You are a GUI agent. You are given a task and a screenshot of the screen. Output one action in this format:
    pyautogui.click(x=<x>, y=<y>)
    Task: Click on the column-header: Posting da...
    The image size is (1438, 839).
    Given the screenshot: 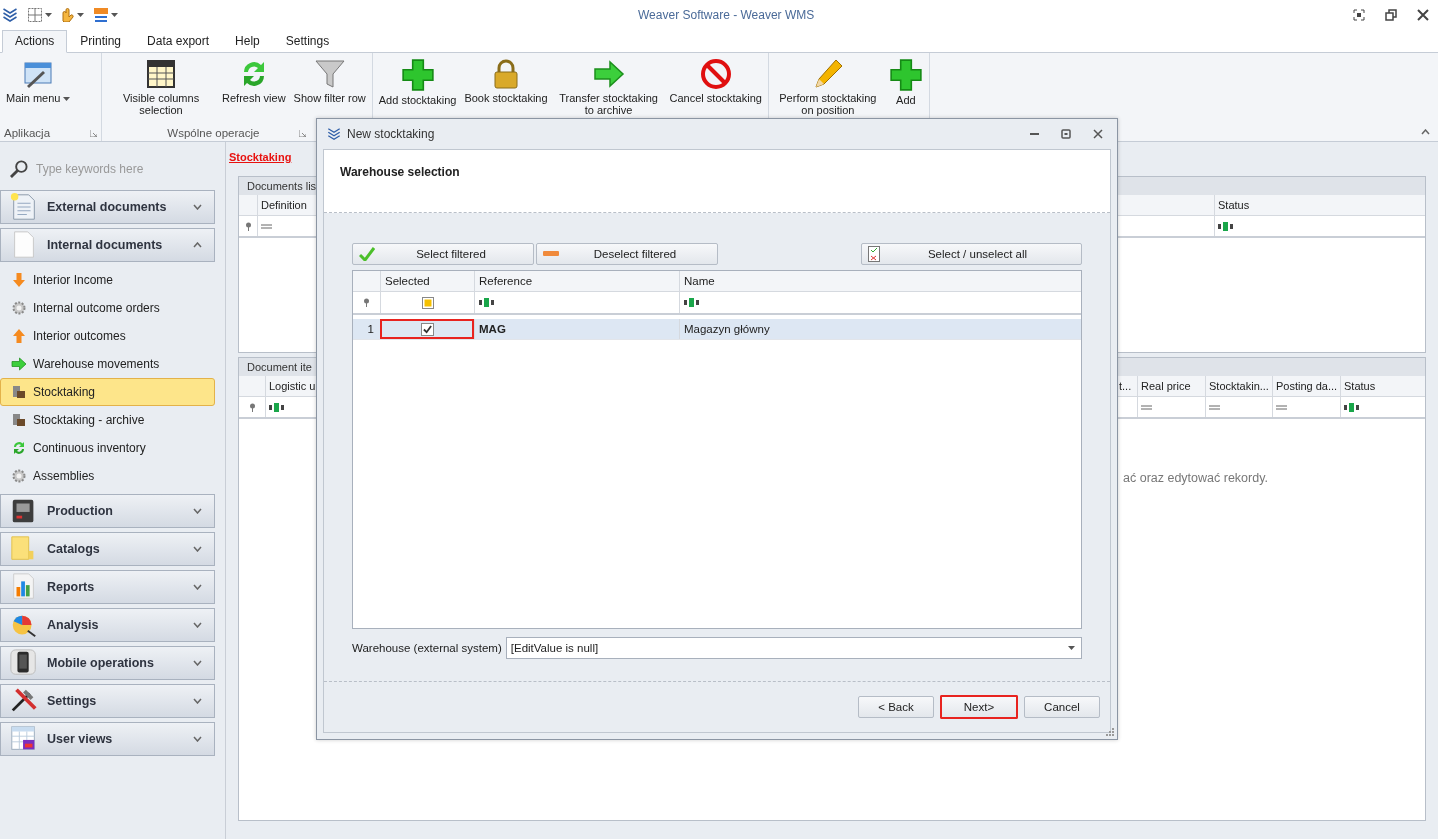 What is the action you would take?
    pyautogui.click(x=1306, y=386)
    